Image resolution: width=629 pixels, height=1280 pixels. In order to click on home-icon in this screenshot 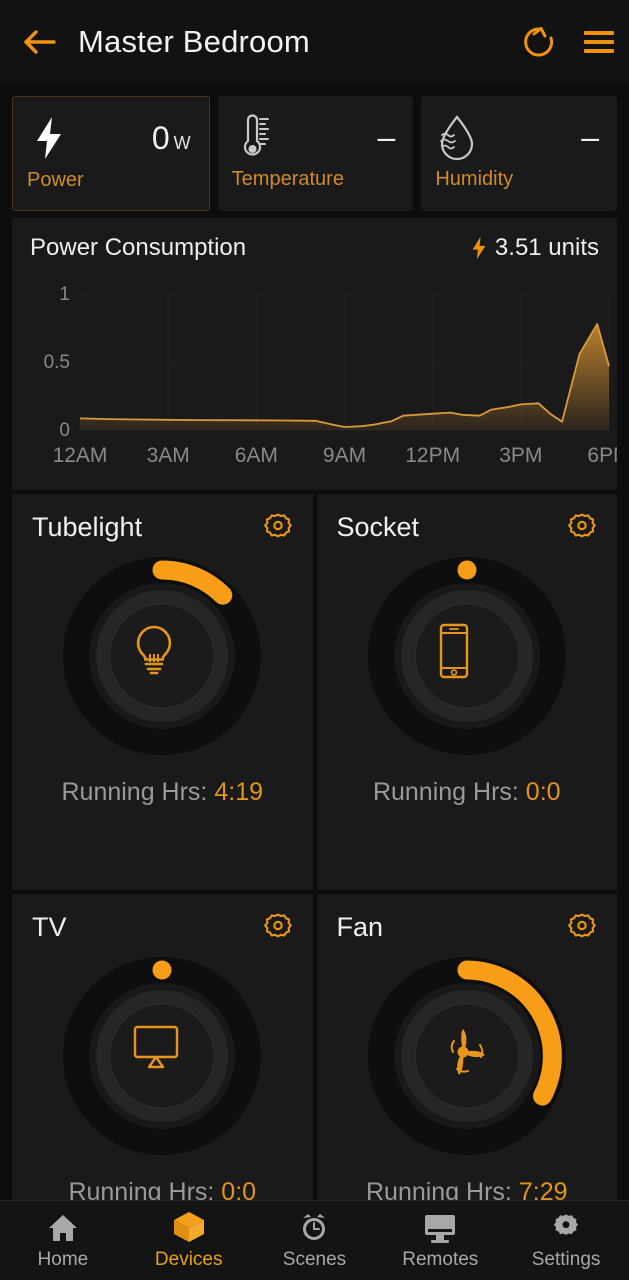, I will do `click(63, 1227)`.